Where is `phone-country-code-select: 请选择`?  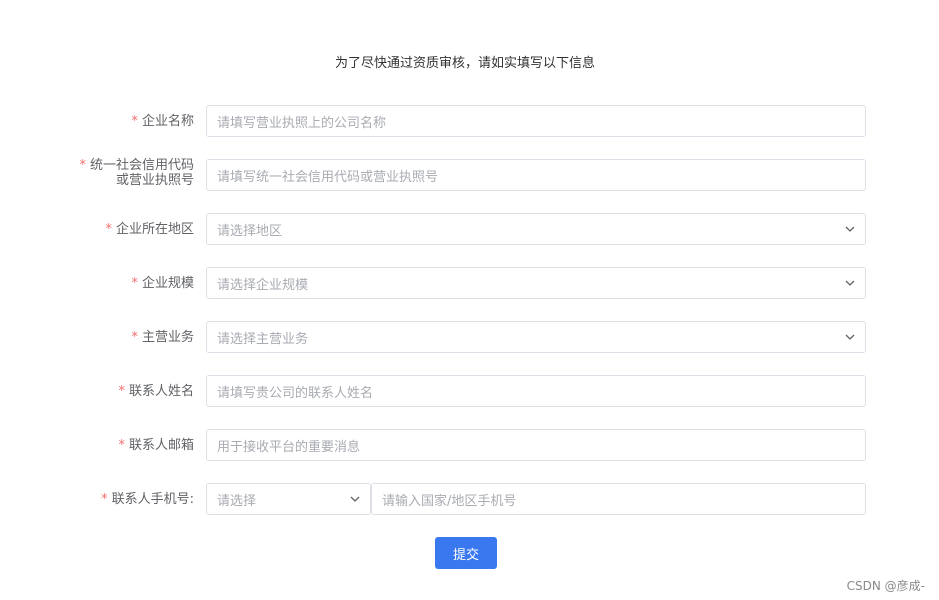
phone-country-code-select: 请选择 is located at coordinates (288, 499).